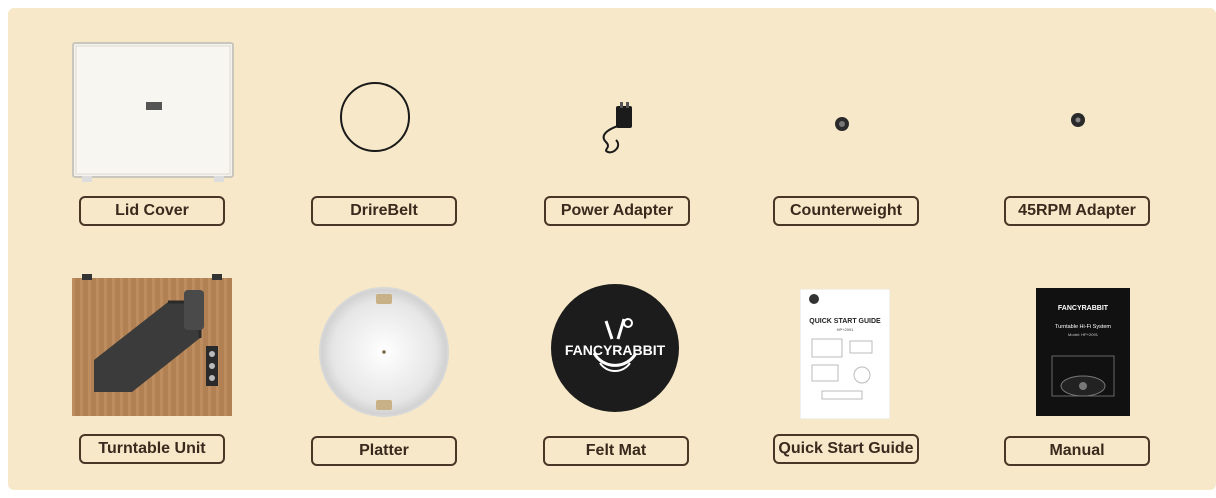  What do you see at coordinates (152, 211) in the screenshot?
I see `label-lid-cover: Lid Cover` at bounding box center [152, 211].